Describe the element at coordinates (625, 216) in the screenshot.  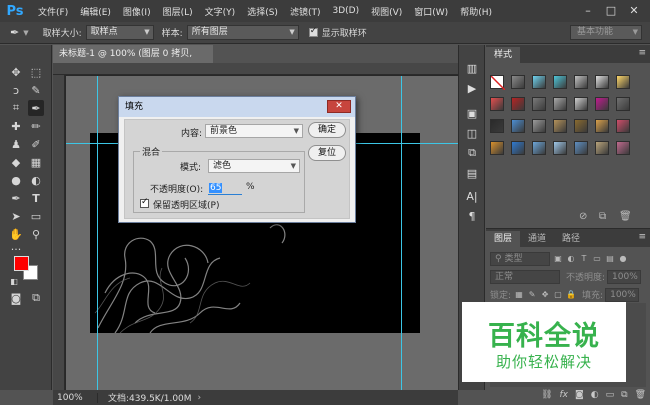
I see `delete-icon: 🗑` at that location.